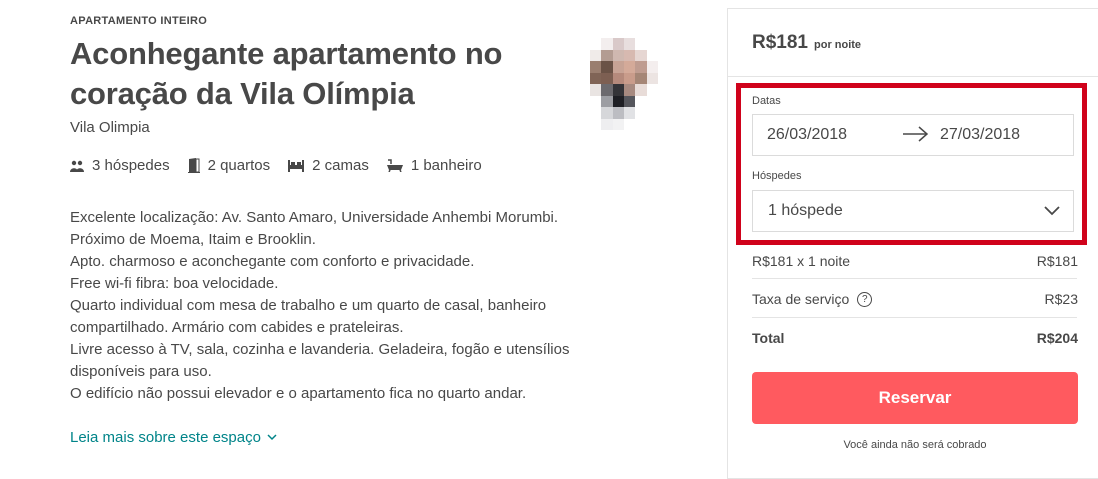  I want to click on chevron-down-icon, so click(272, 437).